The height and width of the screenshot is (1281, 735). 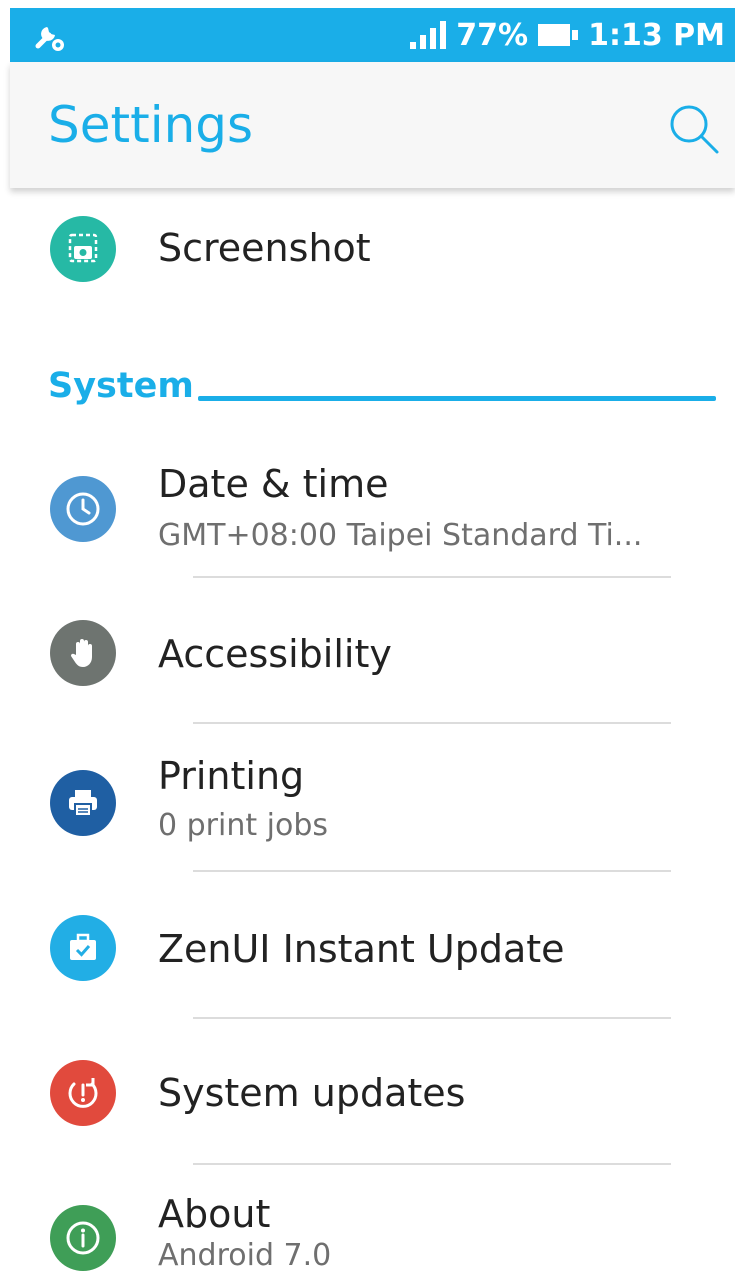 I want to click on search-icon, so click(x=694, y=129).